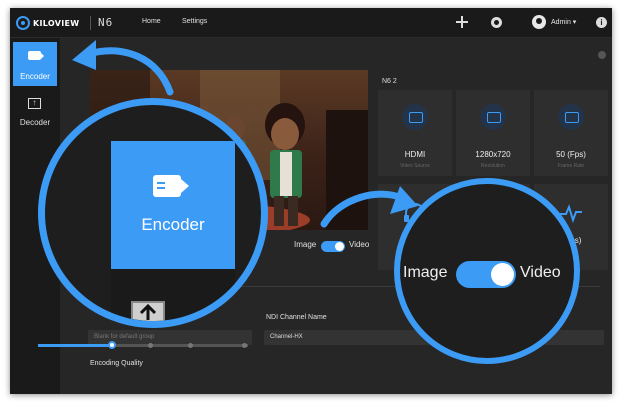 This screenshot has height=402, width=620. Describe the element at coordinates (602, 55) in the screenshot. I see `status-dot-icon` at that location.